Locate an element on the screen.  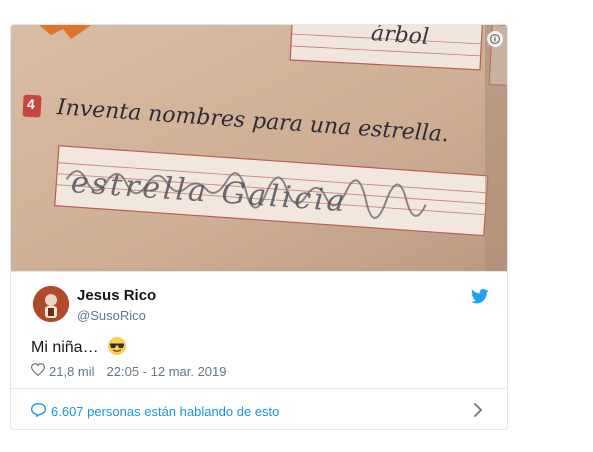
twitter-bird-icon is located at coordinates (479, 299).